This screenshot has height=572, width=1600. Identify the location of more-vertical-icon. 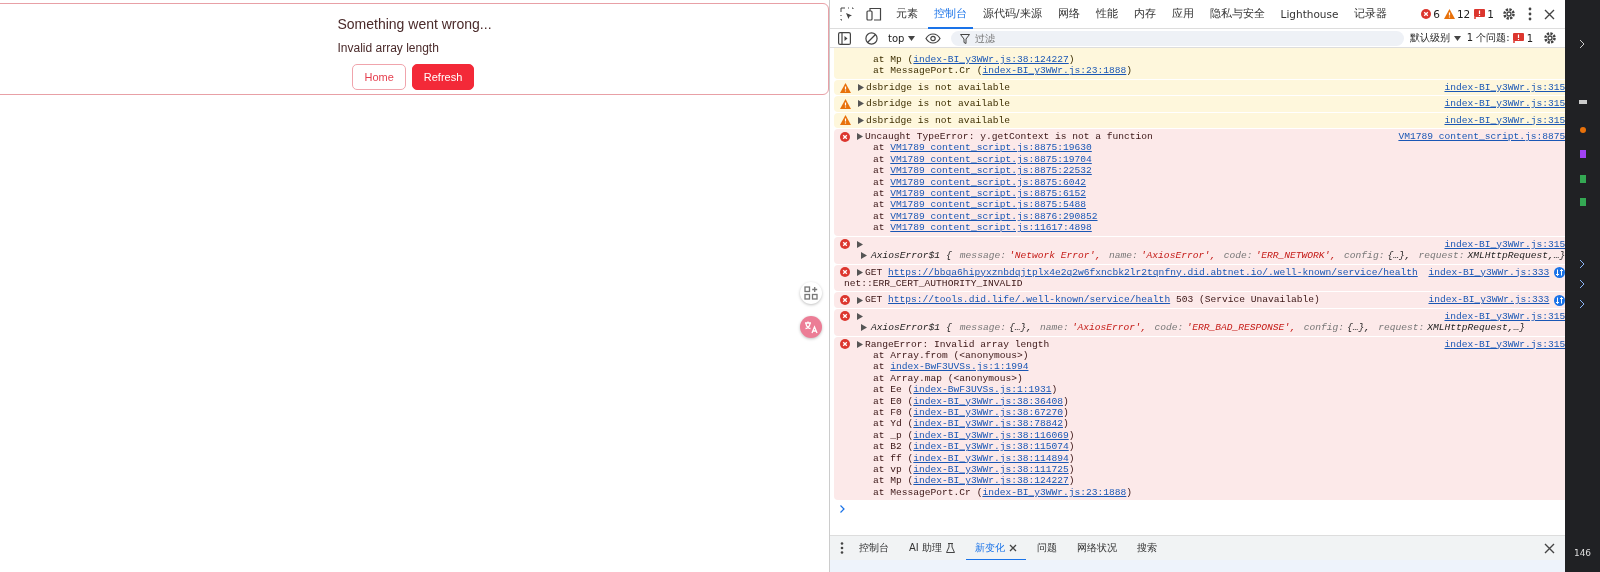
(1530, 14).